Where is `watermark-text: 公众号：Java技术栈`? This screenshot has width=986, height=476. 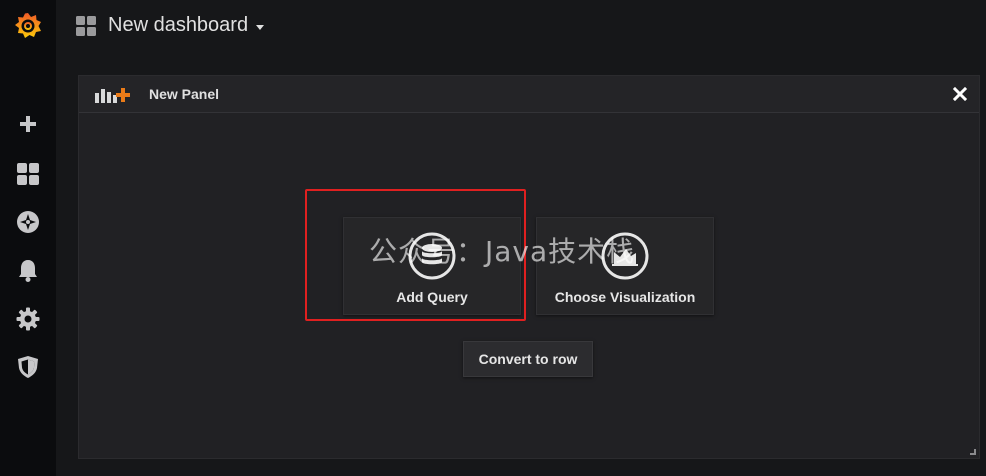
watermark-text: 公众号：Java技术栈 is located at coordinates (502, 251).